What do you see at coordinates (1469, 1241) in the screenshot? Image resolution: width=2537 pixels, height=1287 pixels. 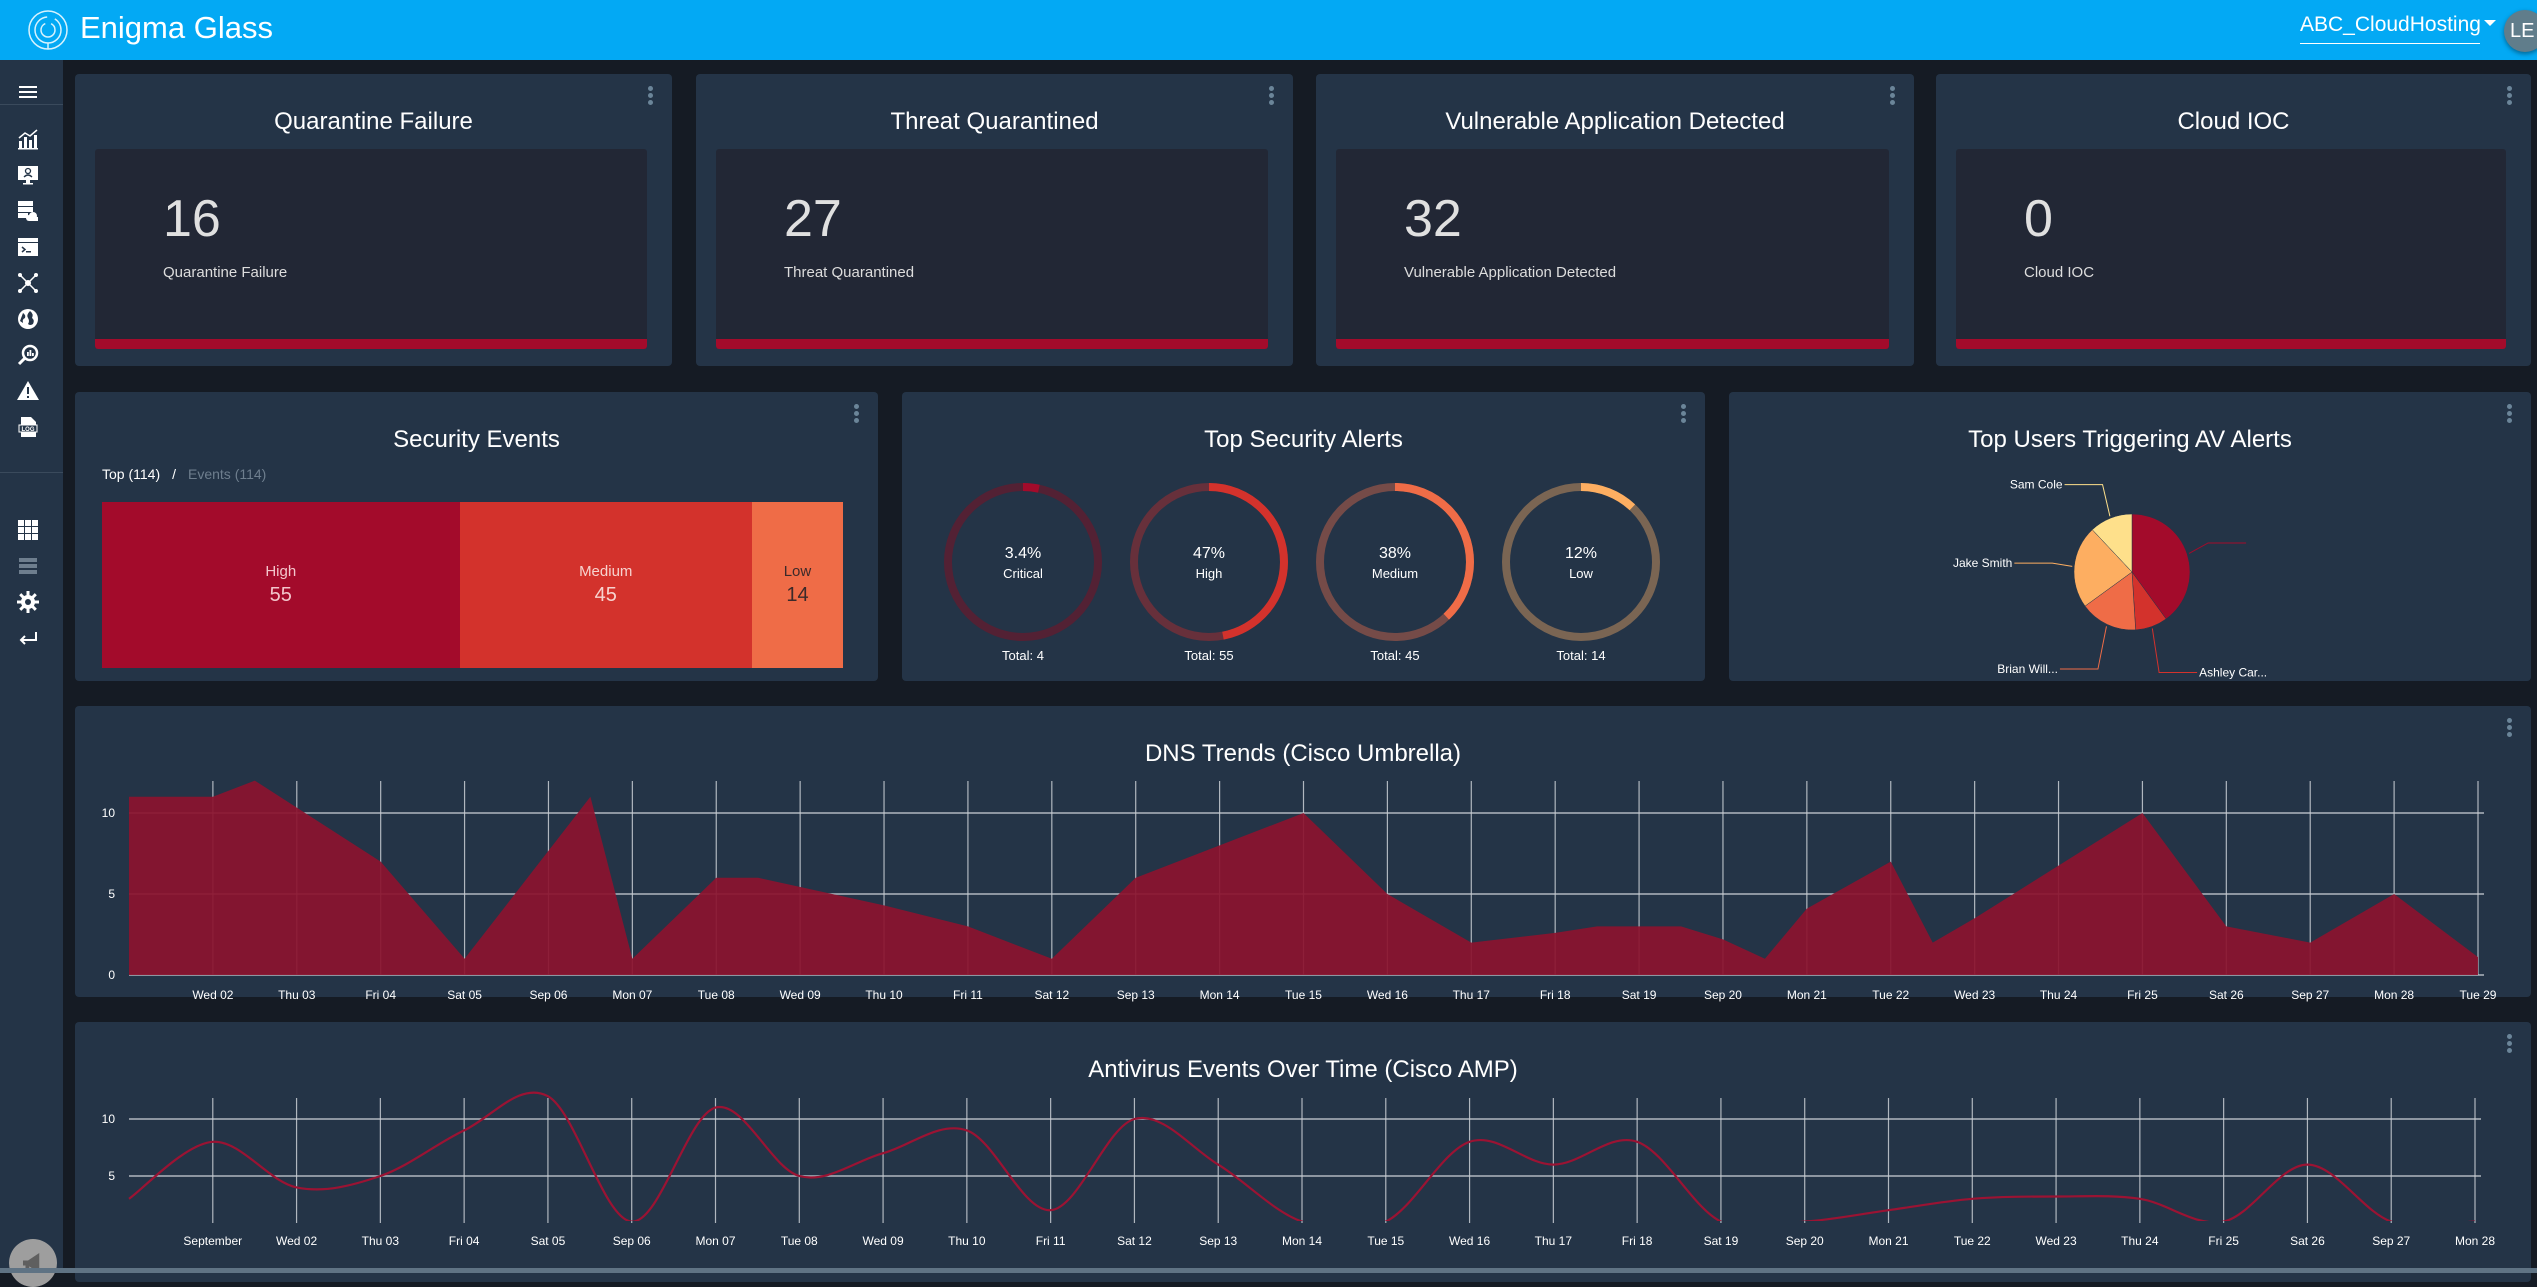 I see `x-tick-label: Wed 16` at bounding box center [1469, 1241].